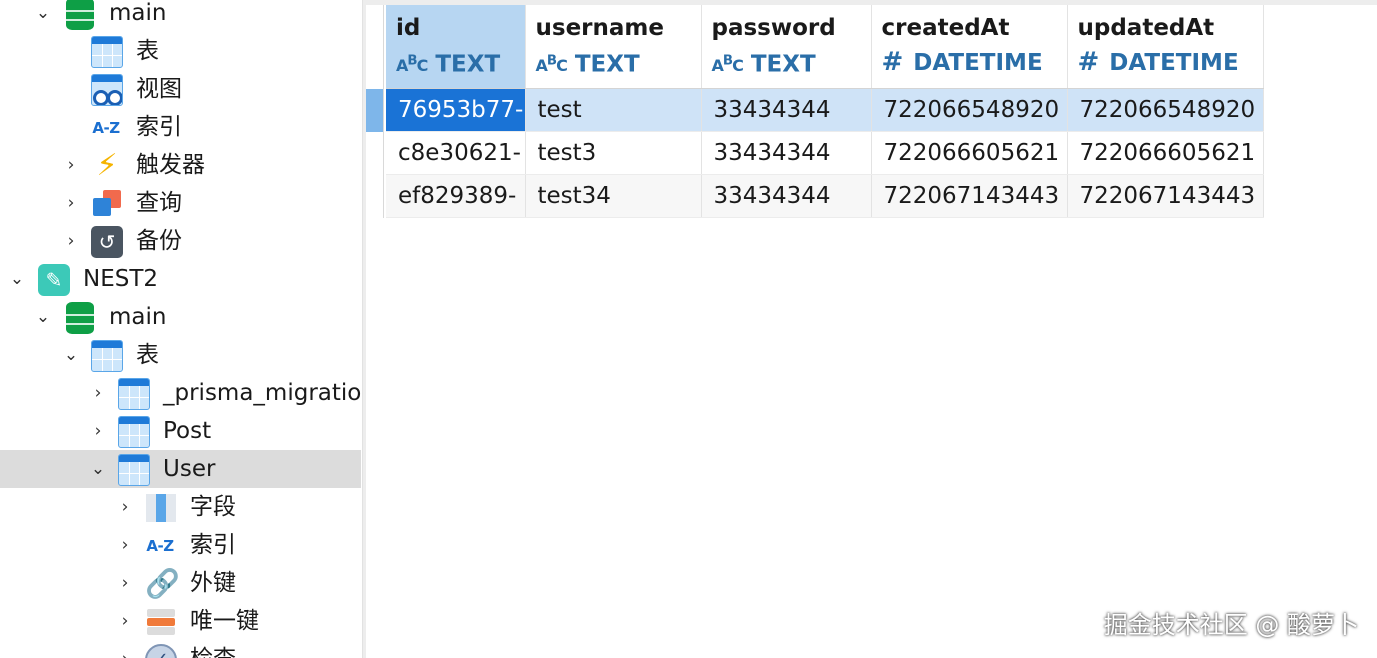 Image resolution: width=1377 pixels, height=658 pixels. What do you see at coordinates (786, 47) in the screenshot?
I see `column-header-password: password ABC TEXT` at bounding box center [786, 47].